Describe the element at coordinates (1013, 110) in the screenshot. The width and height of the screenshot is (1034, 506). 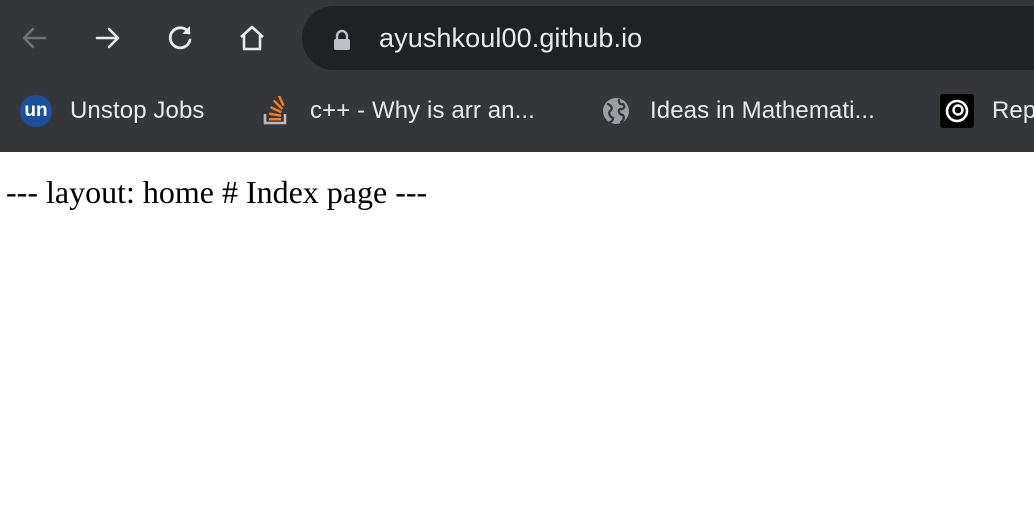
I see `bookmark-label: Rep` at that location.